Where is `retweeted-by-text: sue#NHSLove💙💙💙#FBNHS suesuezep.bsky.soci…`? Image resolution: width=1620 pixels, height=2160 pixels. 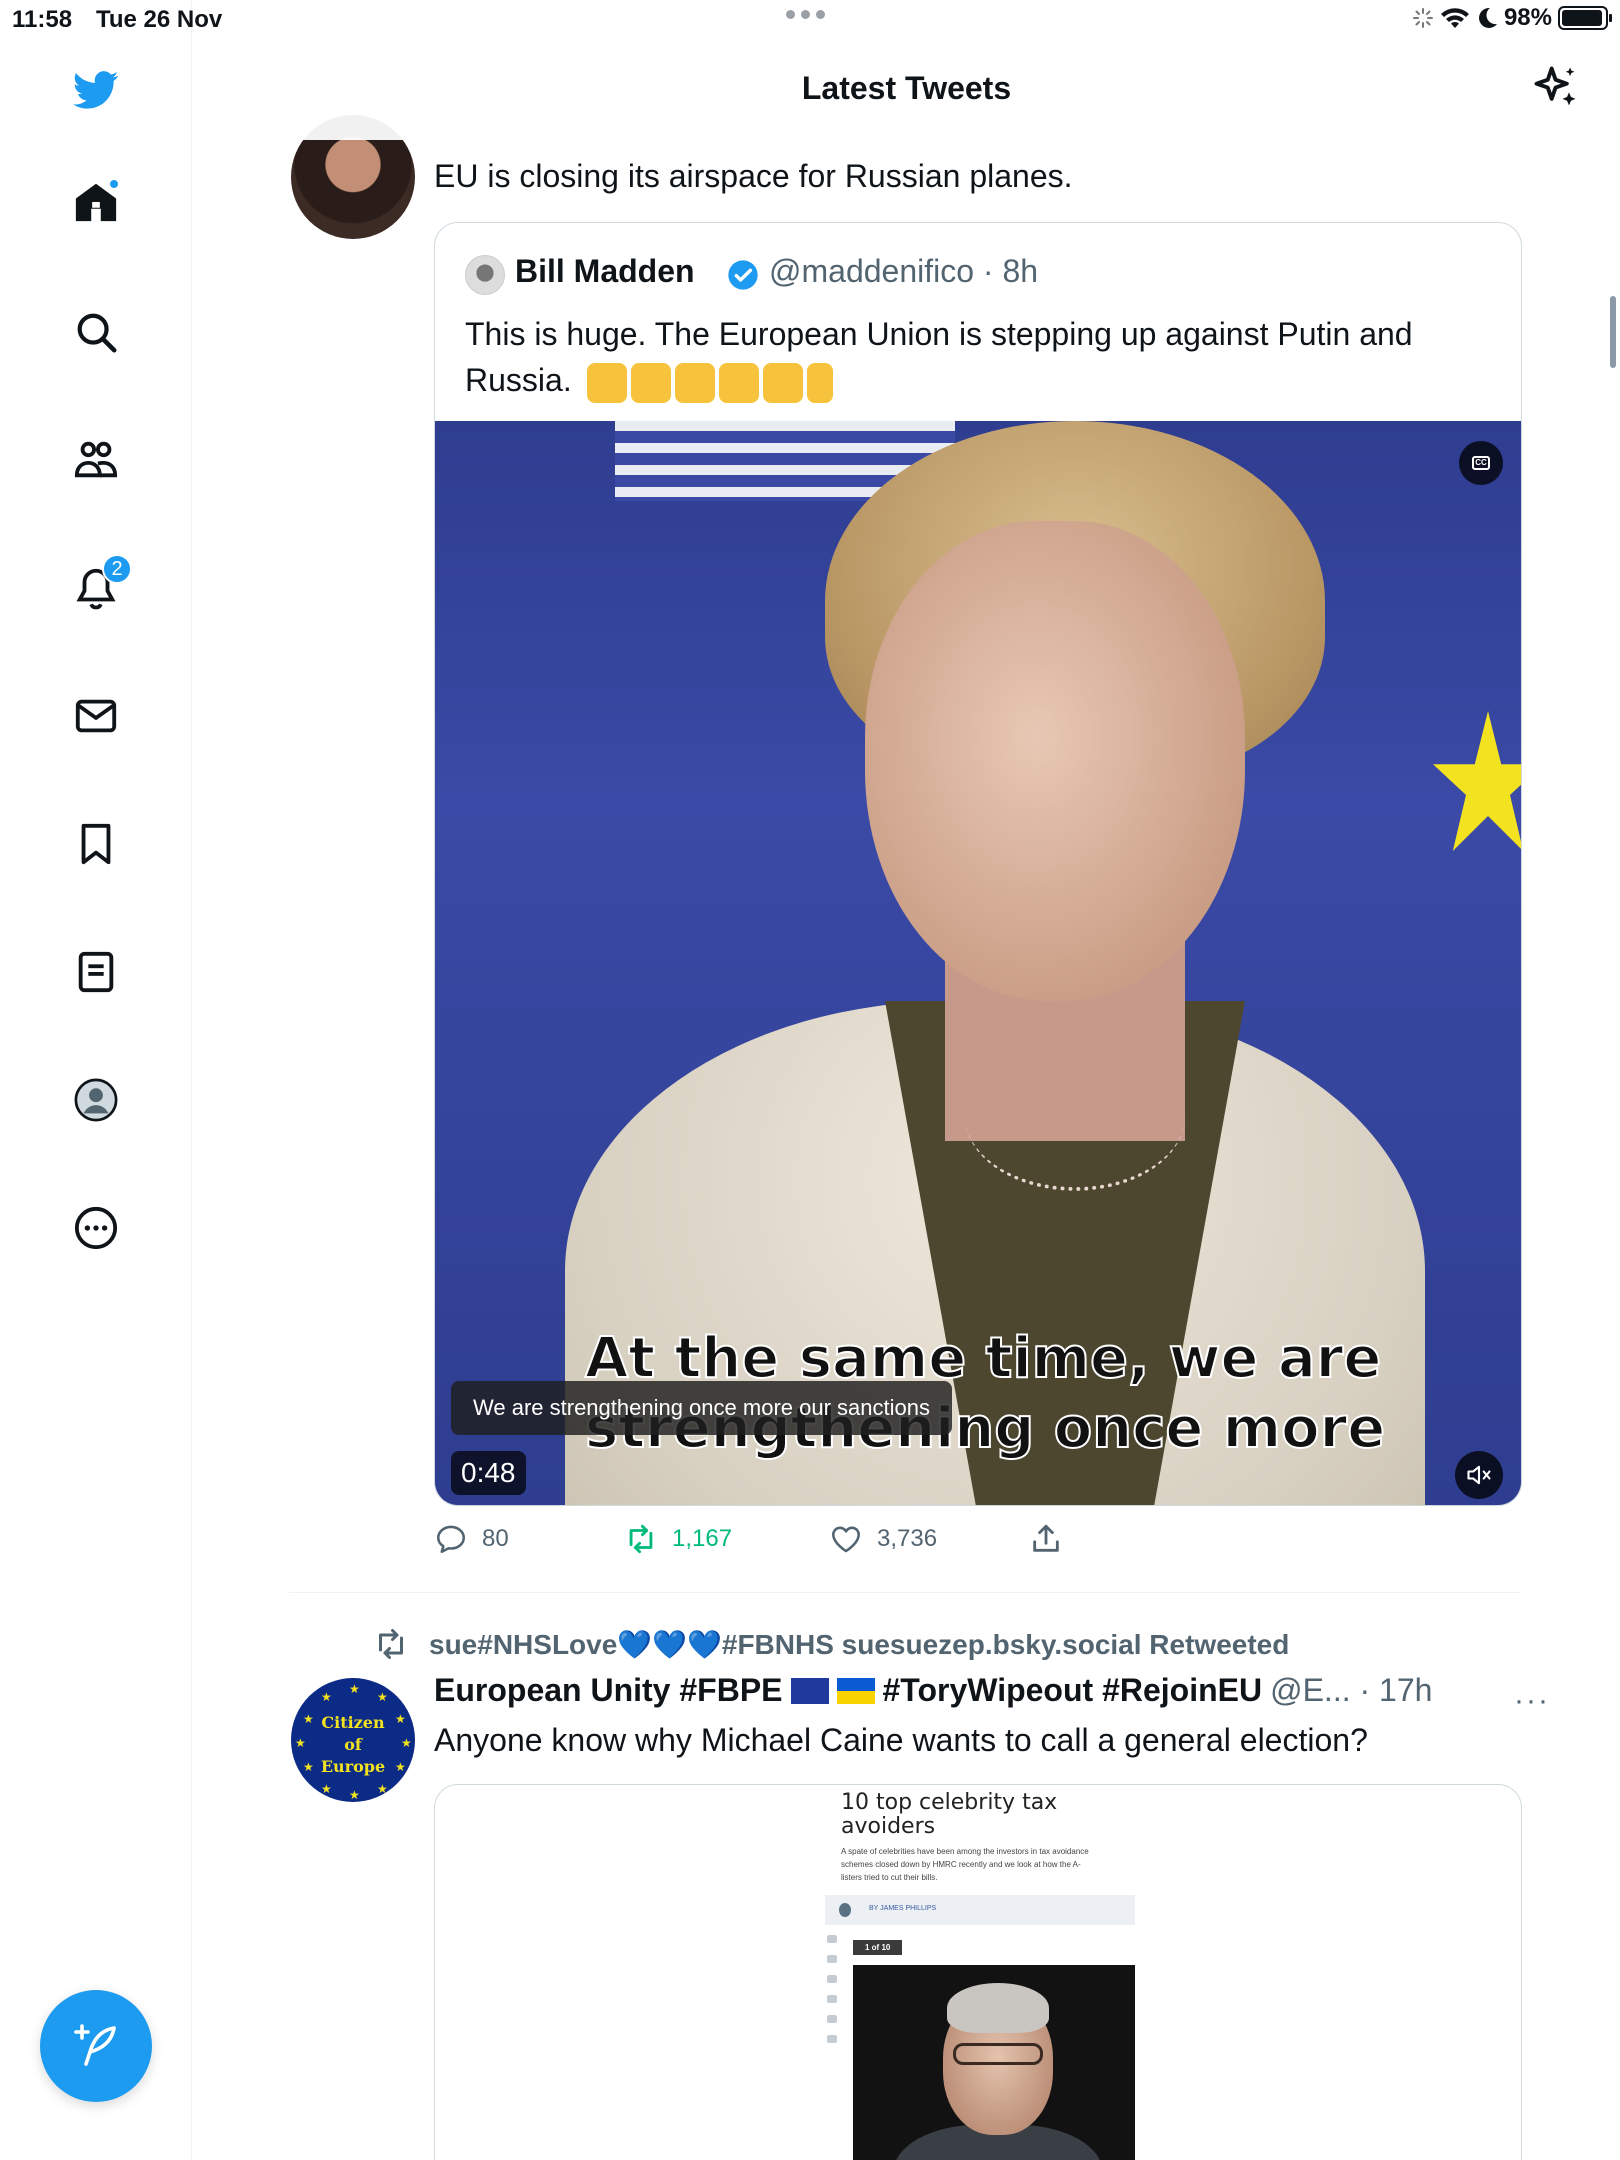
retweeted-by-text: sue#NHSLove💙💙💙#FBNHS suesuezep.bsky.soci… is located at coordinates (859, 1644).